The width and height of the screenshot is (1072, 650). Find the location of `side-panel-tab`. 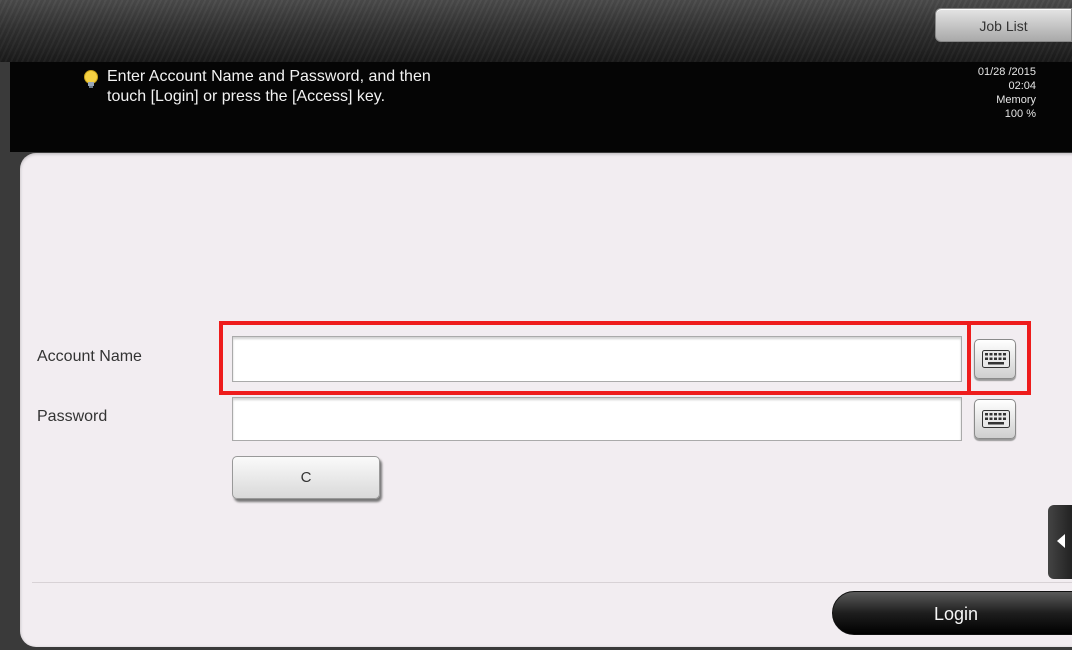

side-panel-tab is located at coordinates (1060, 542).